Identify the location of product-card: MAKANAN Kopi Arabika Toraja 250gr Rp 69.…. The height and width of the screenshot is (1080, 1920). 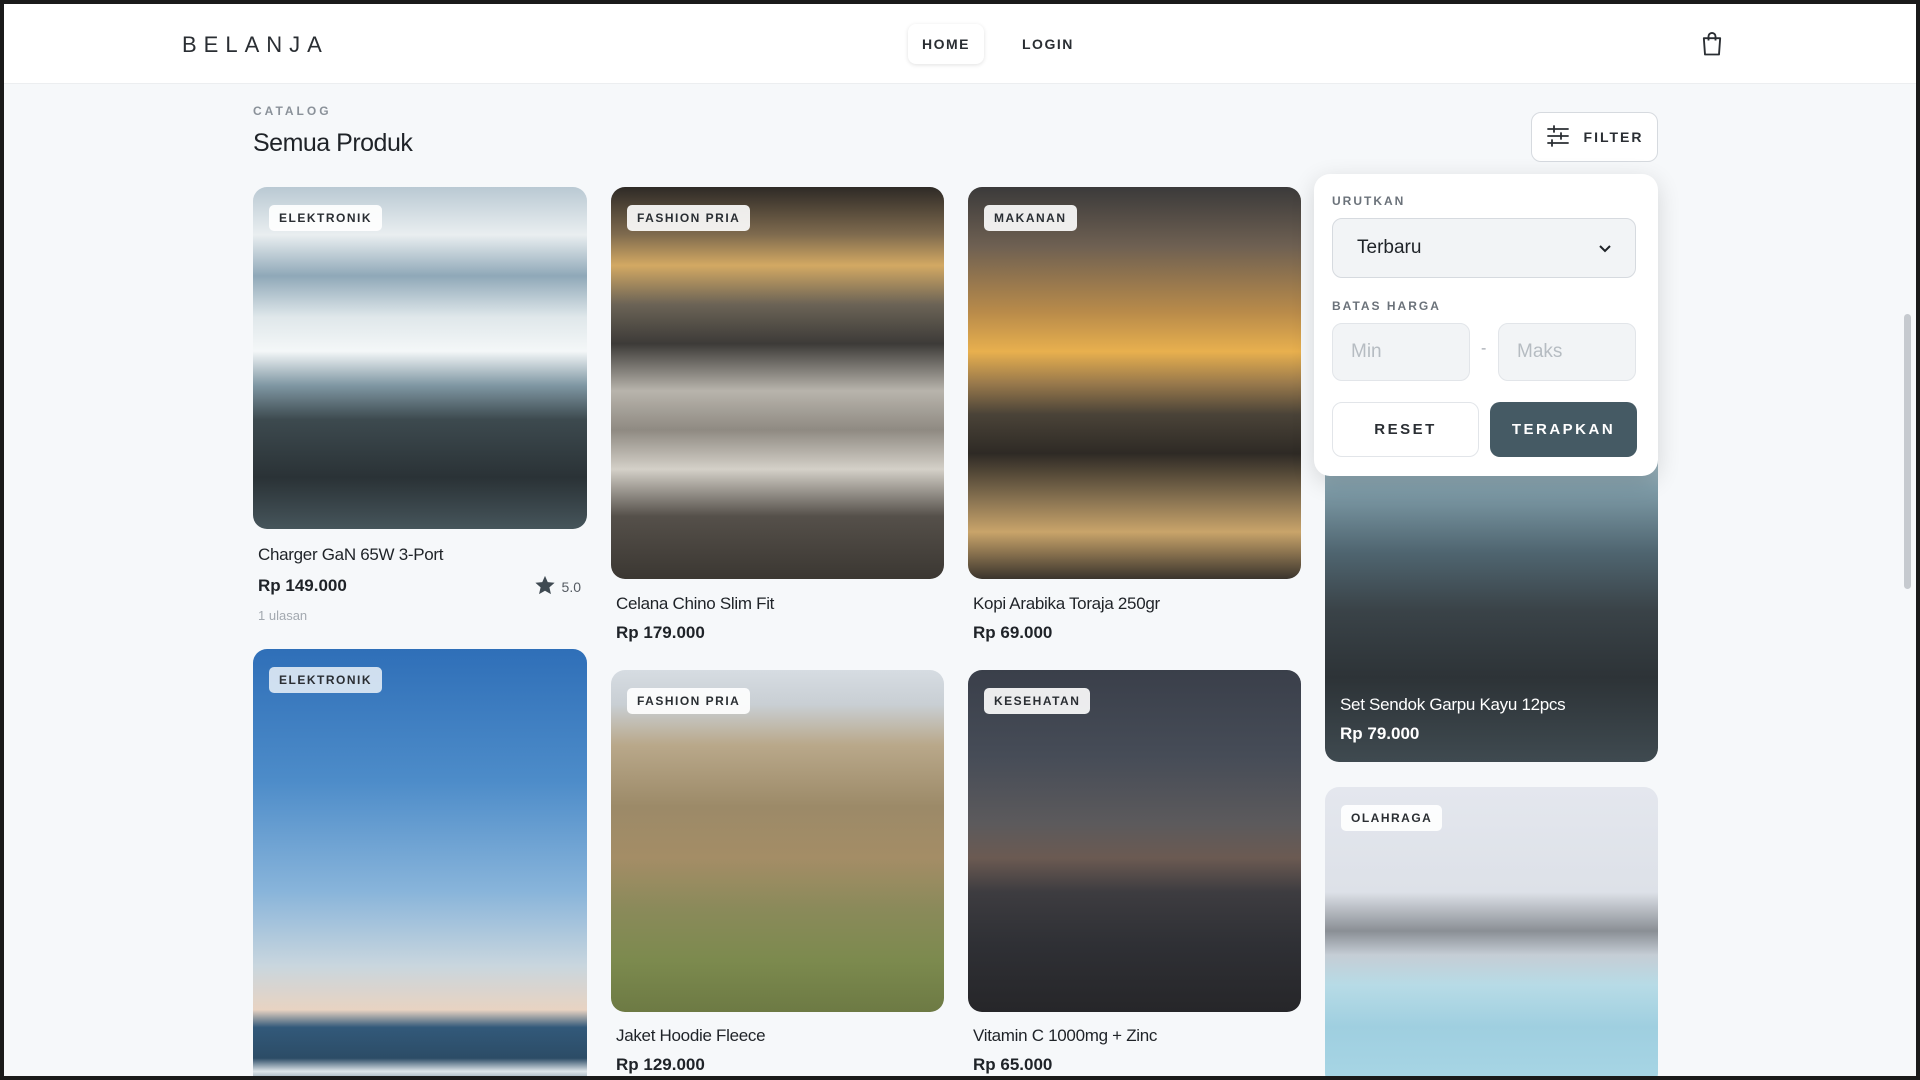
(1134, 417).